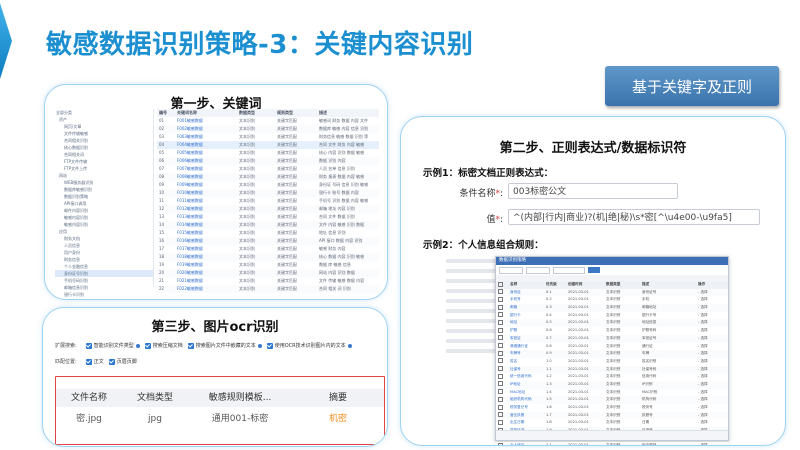 This screenshot has height=450, width=800. What do you see at coordinates (104, 196) in the screenshot?
I see `tree-item: 数据识别策略` at bounding box center [104, 196].